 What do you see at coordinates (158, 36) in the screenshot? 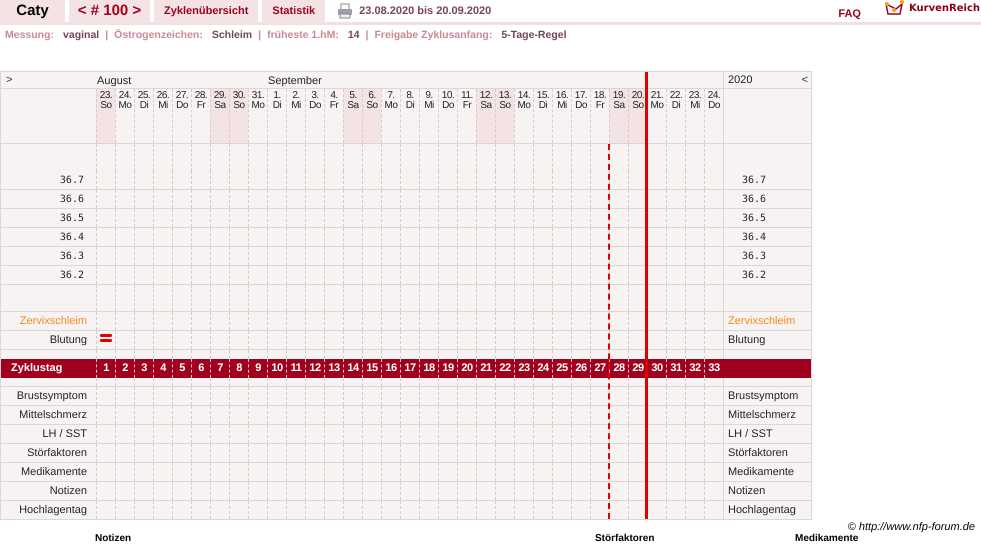
I see `setting-label: Östrogenzeichen:` at bounding box center [158, 36].